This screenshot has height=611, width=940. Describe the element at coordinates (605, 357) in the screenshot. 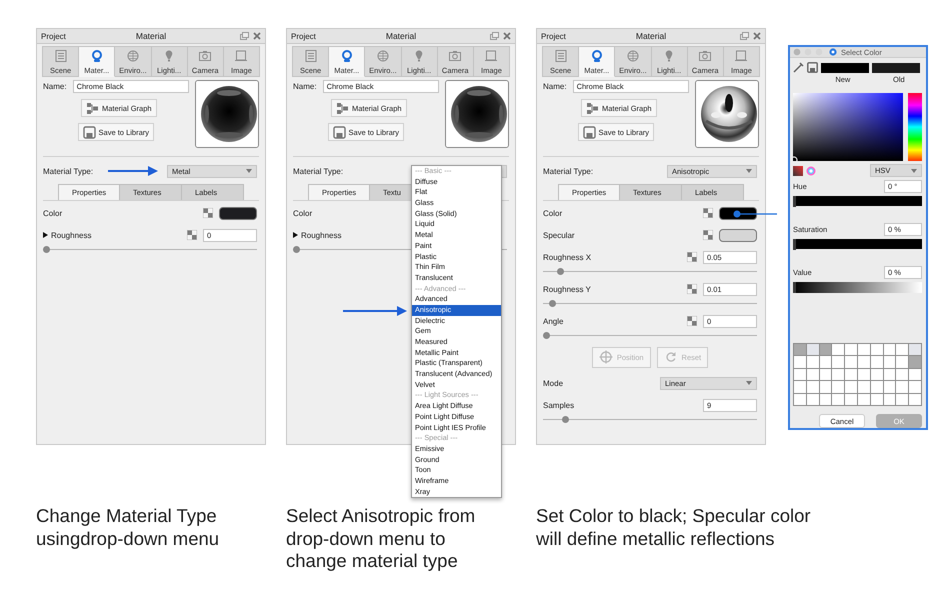

I see `crosshair-icon` at that location.